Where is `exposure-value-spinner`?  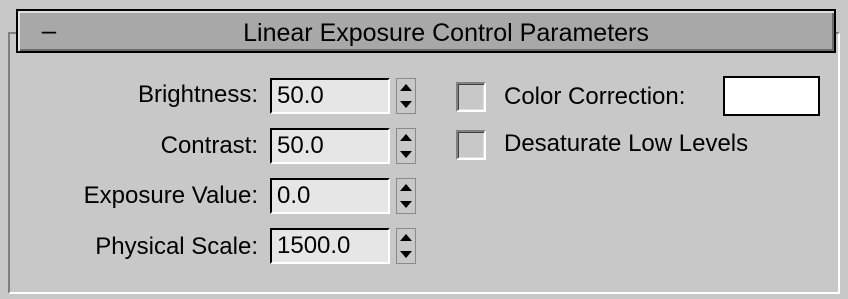
exposure-value-spinner is located at coordinates (406, 196).